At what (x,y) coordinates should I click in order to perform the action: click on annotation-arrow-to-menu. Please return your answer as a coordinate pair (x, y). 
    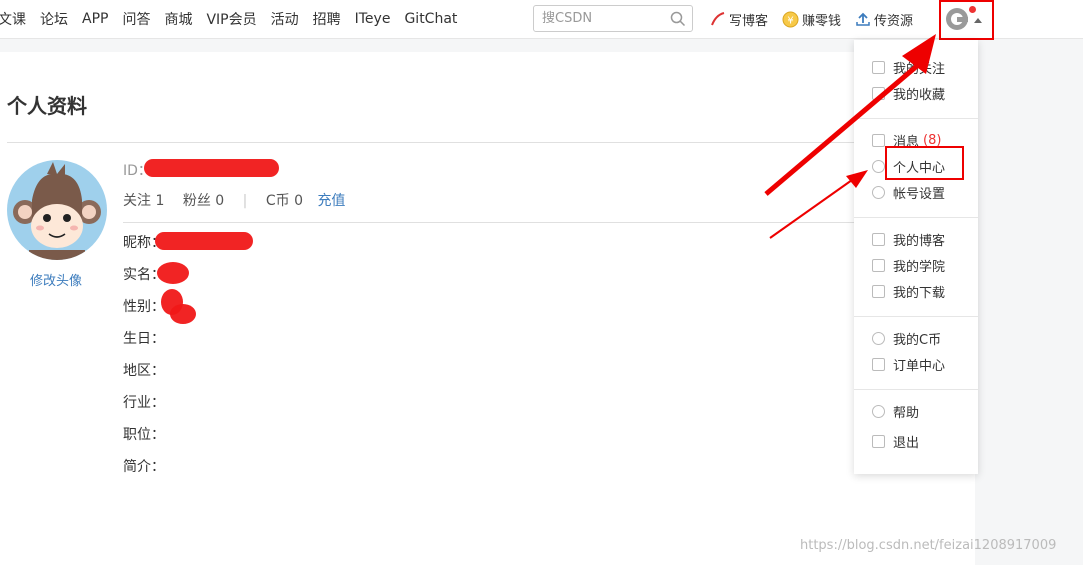
    Looking at the image, I should click on (845, 127).